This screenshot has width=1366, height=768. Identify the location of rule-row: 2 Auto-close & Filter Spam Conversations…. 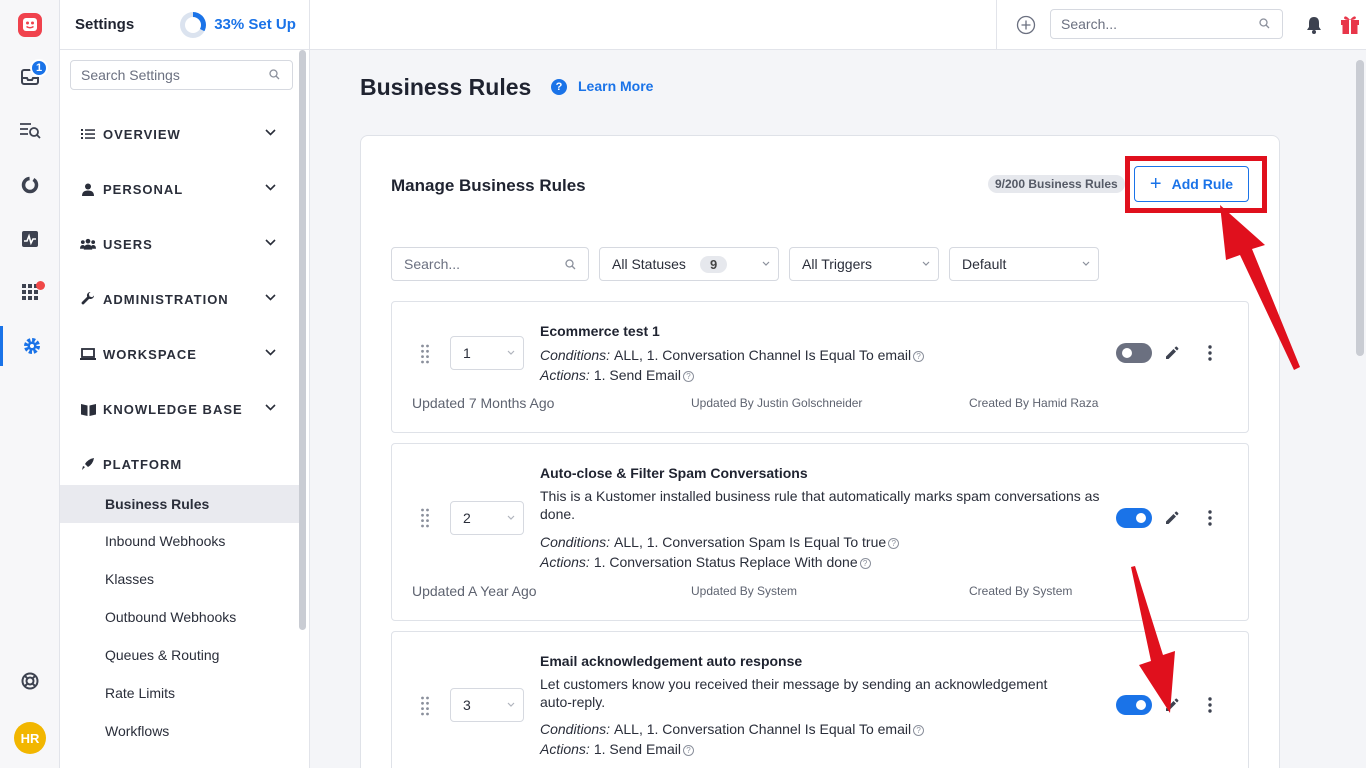
(820, 532).